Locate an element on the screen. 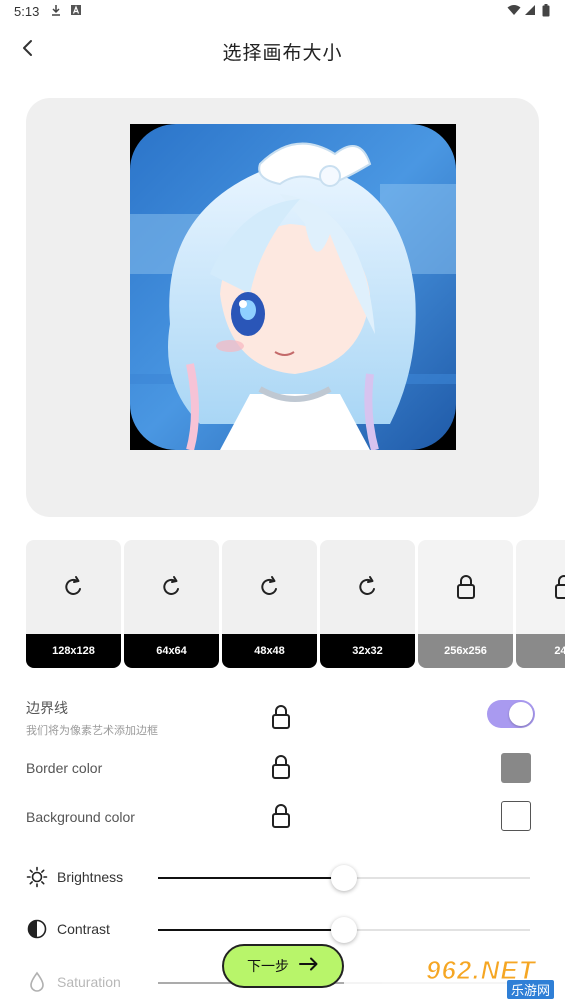 This screenshot has height=1004, width=565. next-button: 下一步 is located at coordinates (283, 966).